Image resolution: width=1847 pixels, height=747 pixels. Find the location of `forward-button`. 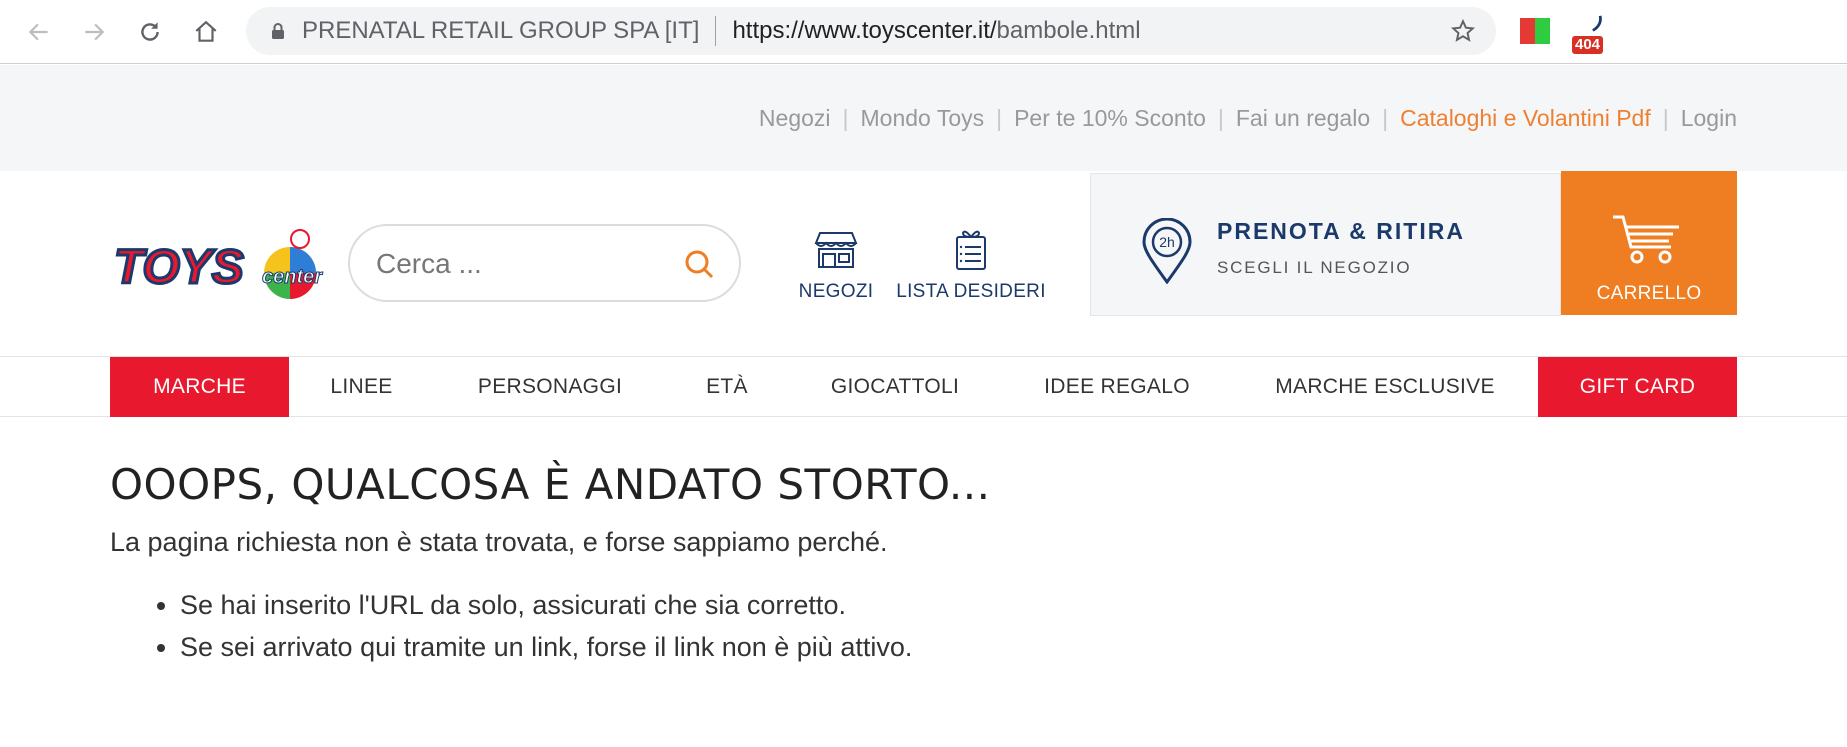

forward-button is located at coordinates (94, 32).